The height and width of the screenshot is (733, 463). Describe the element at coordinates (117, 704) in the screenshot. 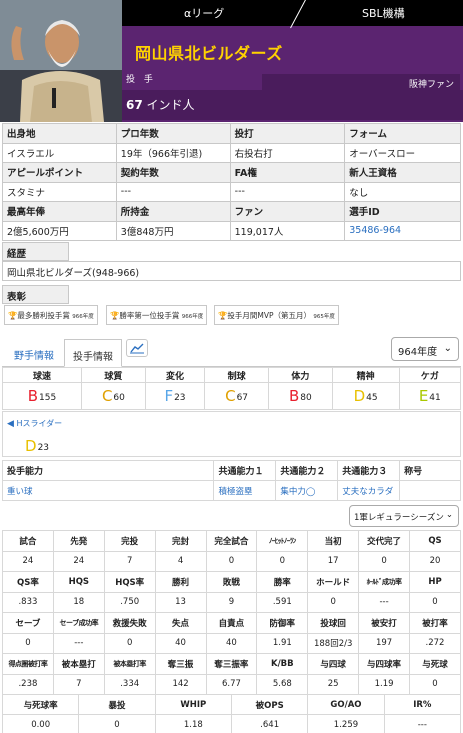

I see `stat-header: 暴投` at that location.